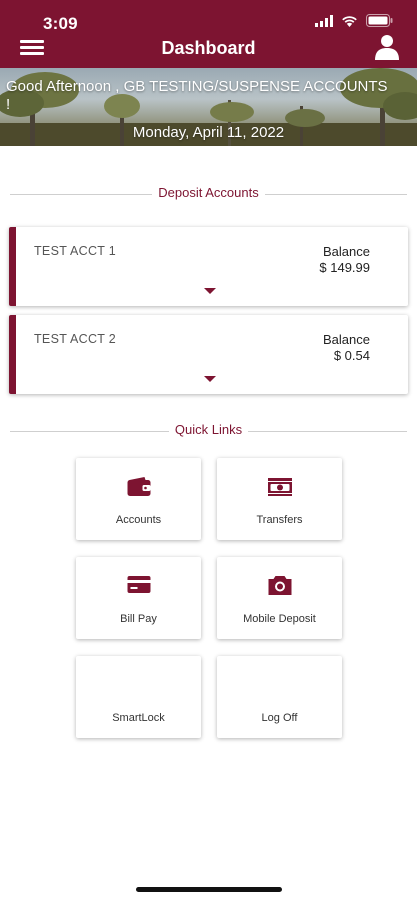 Image resolution: width=417 pixels, height=900 pixels. What do you see at coordinates (279, 619) in the screenshot?
I see `tile-label: Mobile Deposit` at bounding box center [279, 619].